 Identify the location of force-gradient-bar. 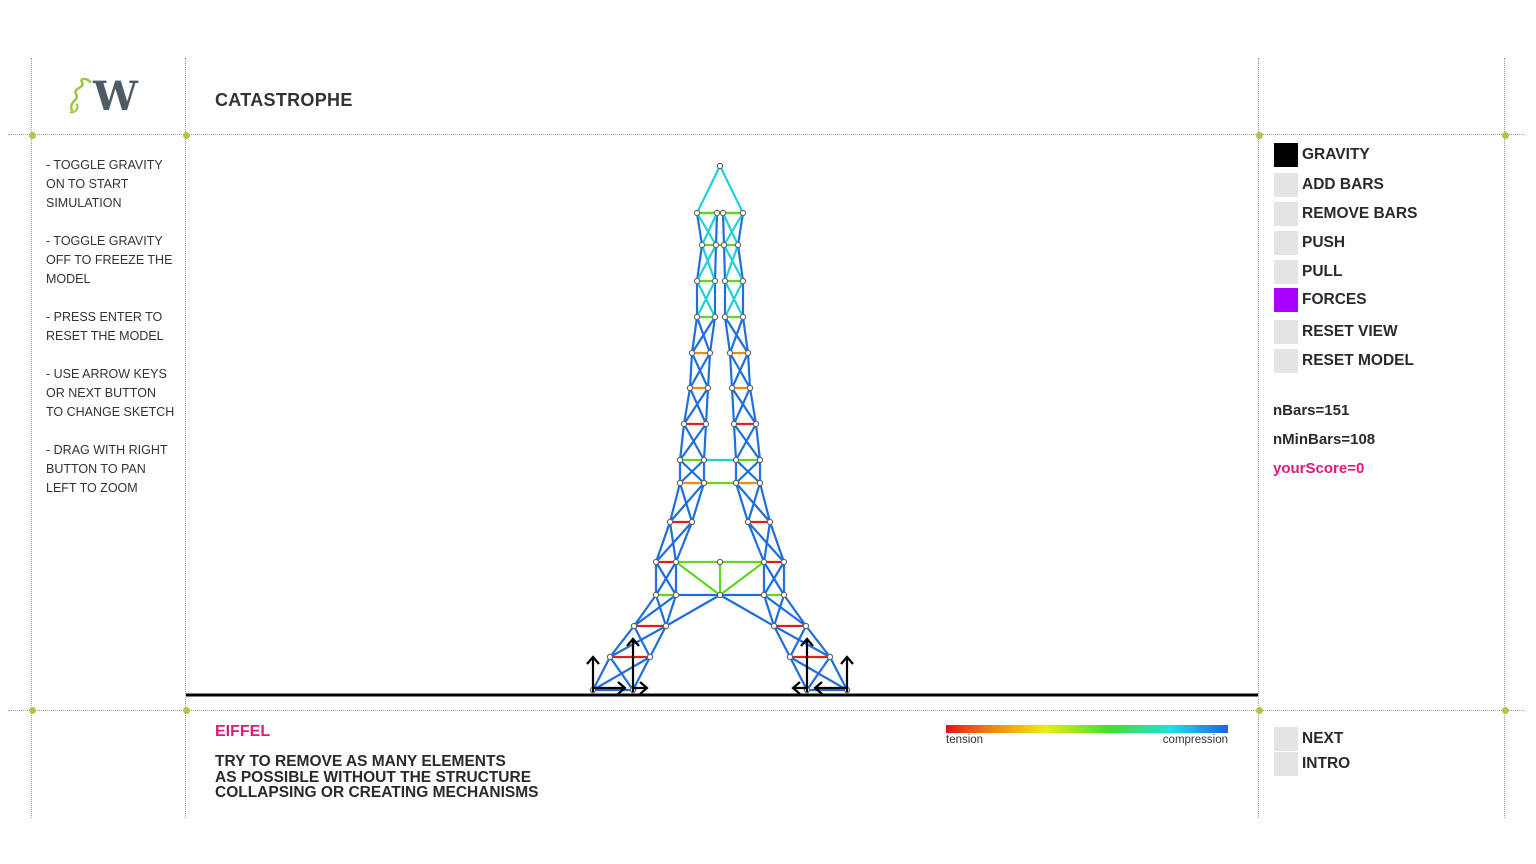
(1087, 729).